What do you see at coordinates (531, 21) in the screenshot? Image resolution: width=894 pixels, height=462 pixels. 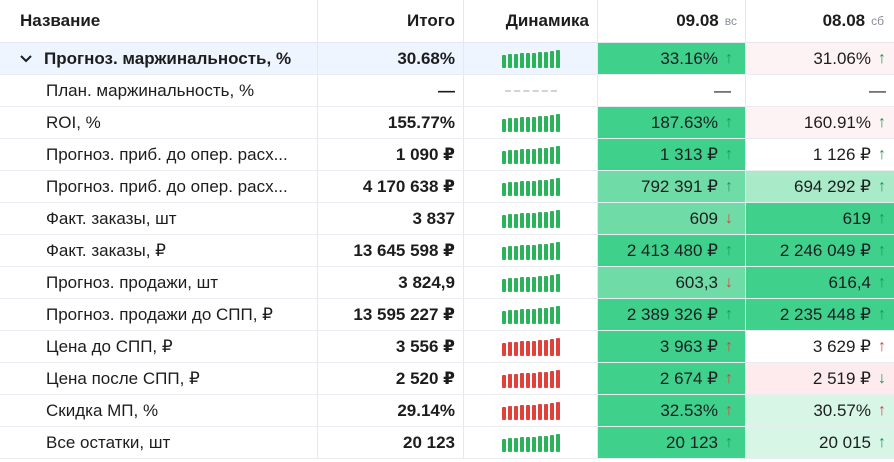 I see `column-header-dynamics: Динамика` at bounding box center [531, 21].